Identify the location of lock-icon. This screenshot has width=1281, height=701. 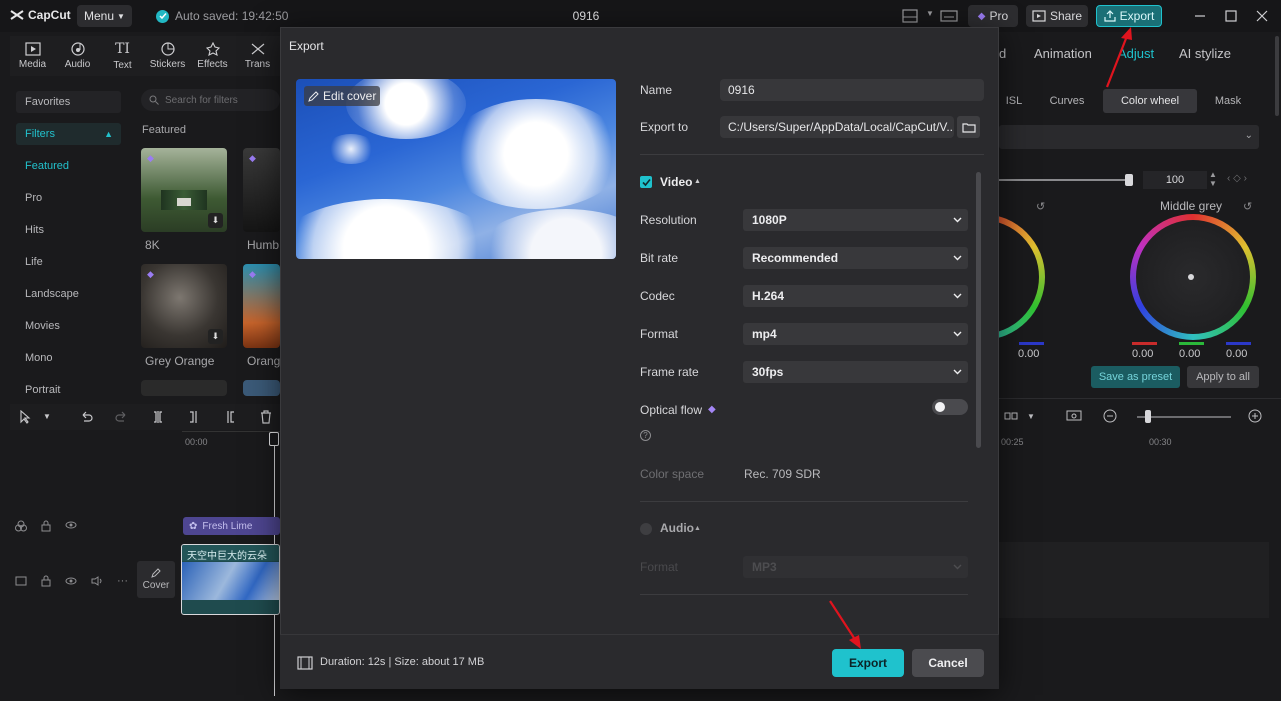
(46, 581).